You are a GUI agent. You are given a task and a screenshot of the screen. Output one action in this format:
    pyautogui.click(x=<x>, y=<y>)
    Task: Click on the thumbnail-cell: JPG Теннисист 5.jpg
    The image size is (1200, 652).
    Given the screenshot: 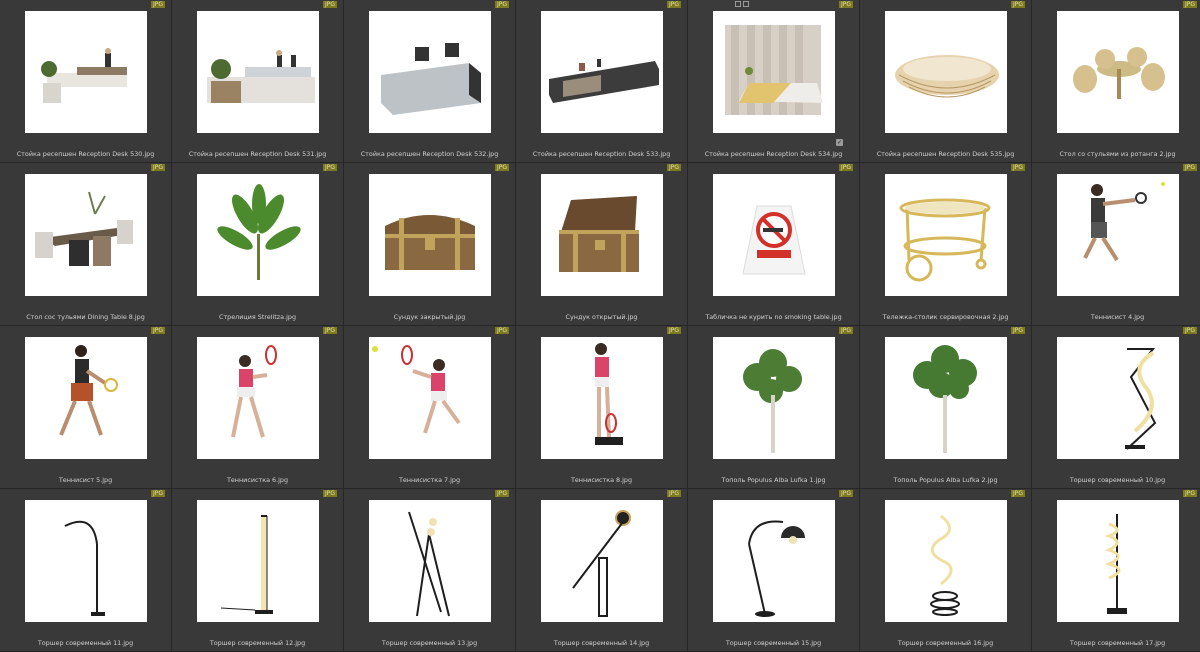 What is the action you would take?
    pyautogui.click(x=86, y=407)
    